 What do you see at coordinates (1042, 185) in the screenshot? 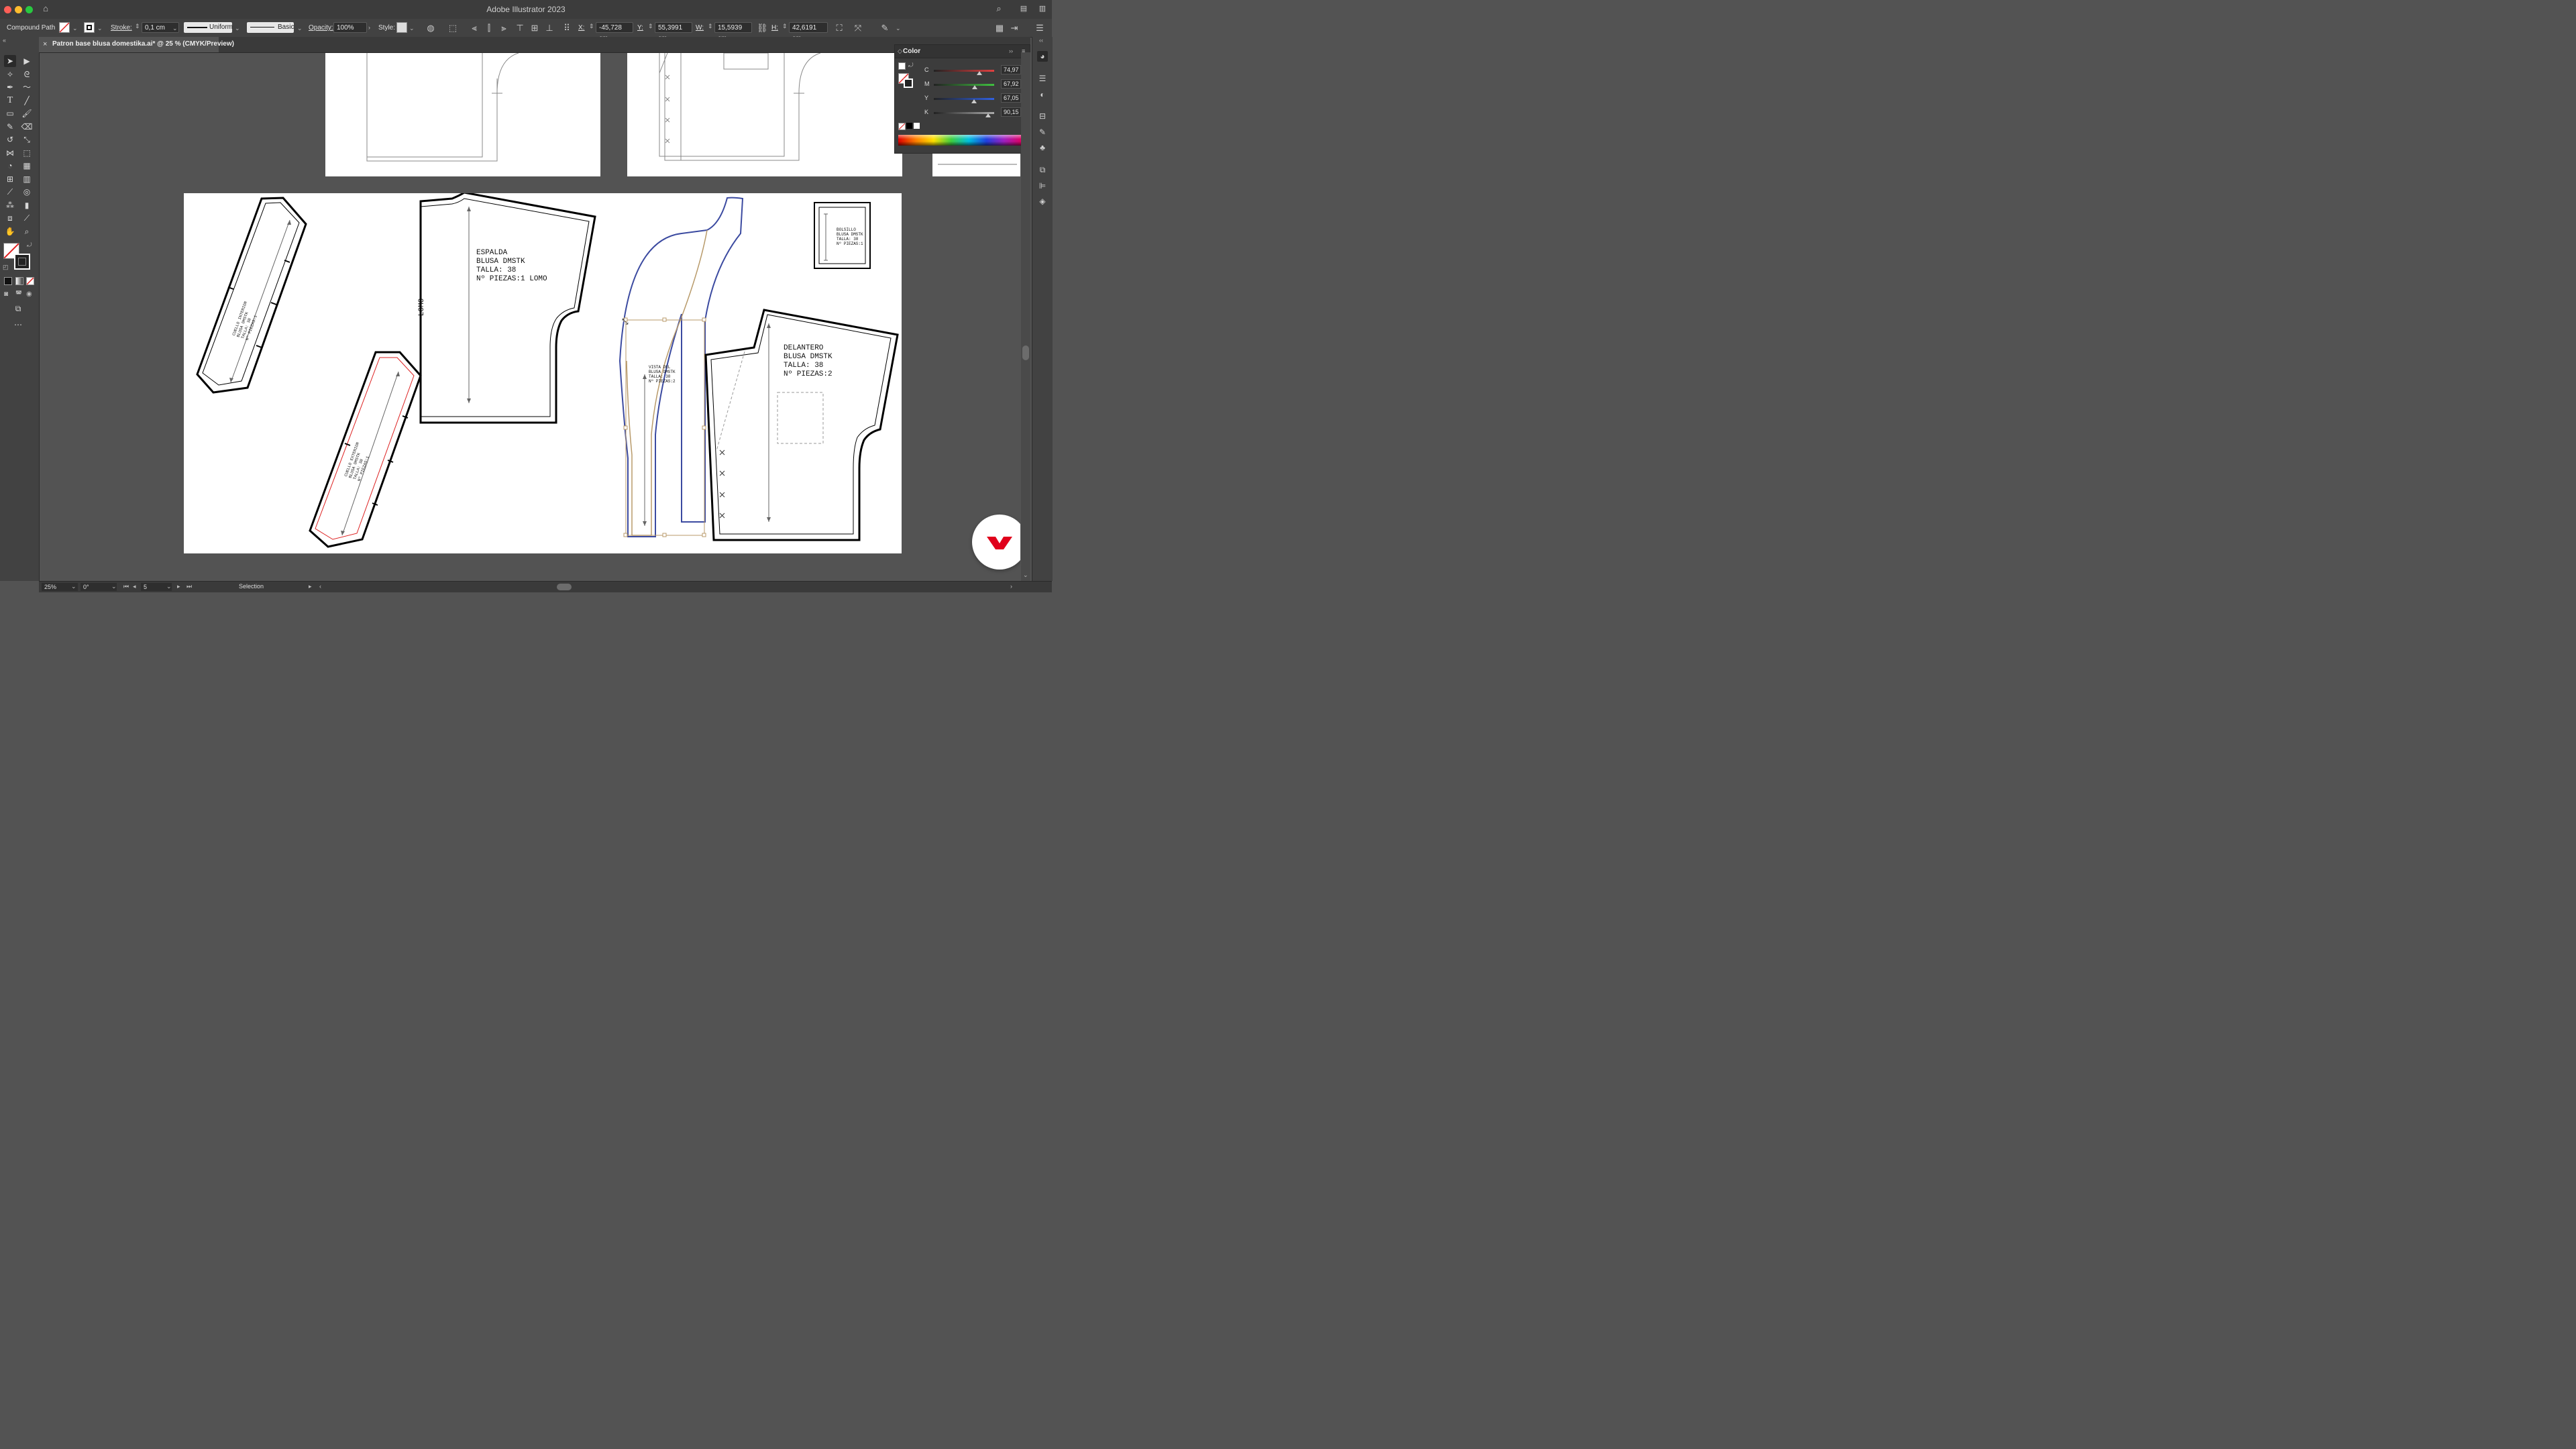
I see `align-panel-icon: ⊫` at bounding box center [1042, 185].